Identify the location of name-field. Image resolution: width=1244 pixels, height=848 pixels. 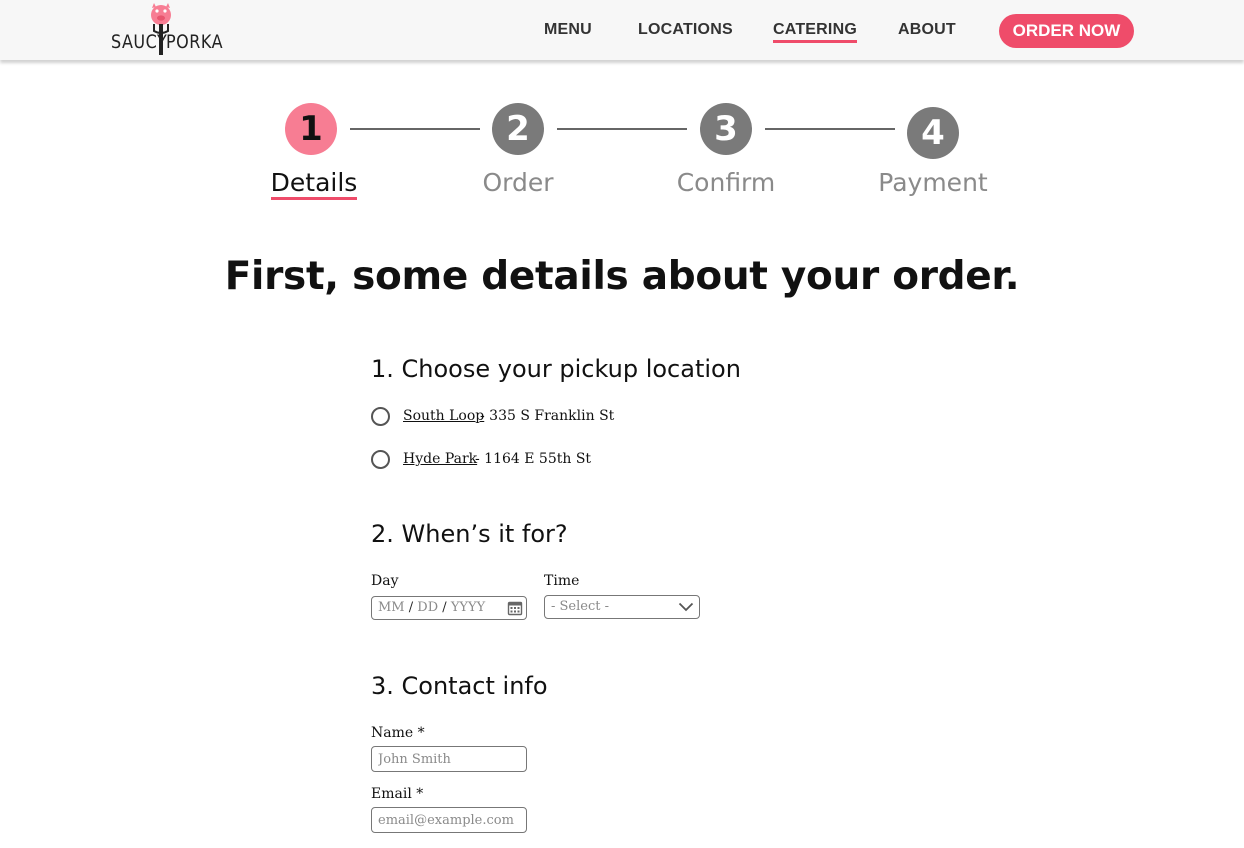
(449, 759).